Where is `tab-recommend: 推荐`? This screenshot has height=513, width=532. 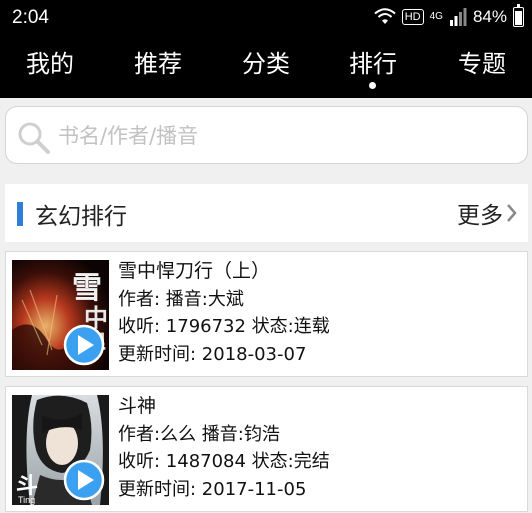
tab-recommend: 推荐 is located at coordinates (158, 61).